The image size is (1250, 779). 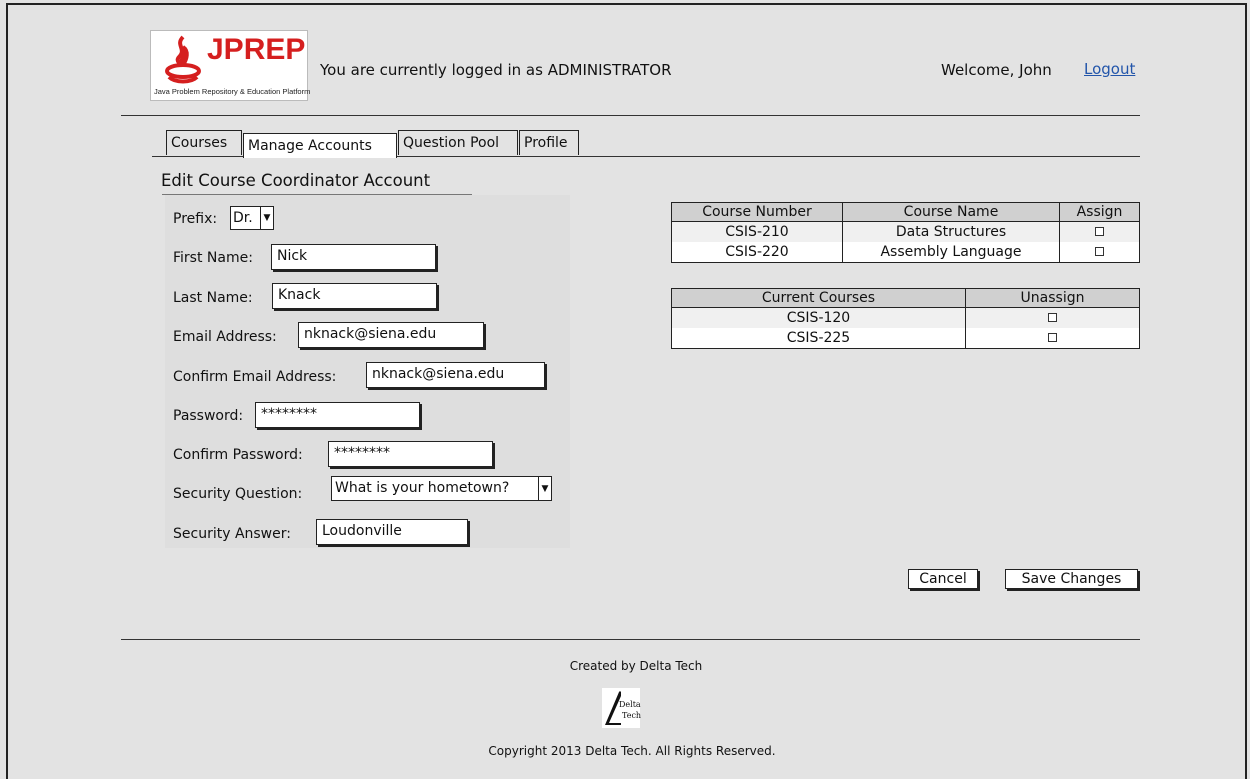 What do you see at coordinates (630, 639) in the screenshot?
I see `footer-divider` at bounding box center [630, 639].